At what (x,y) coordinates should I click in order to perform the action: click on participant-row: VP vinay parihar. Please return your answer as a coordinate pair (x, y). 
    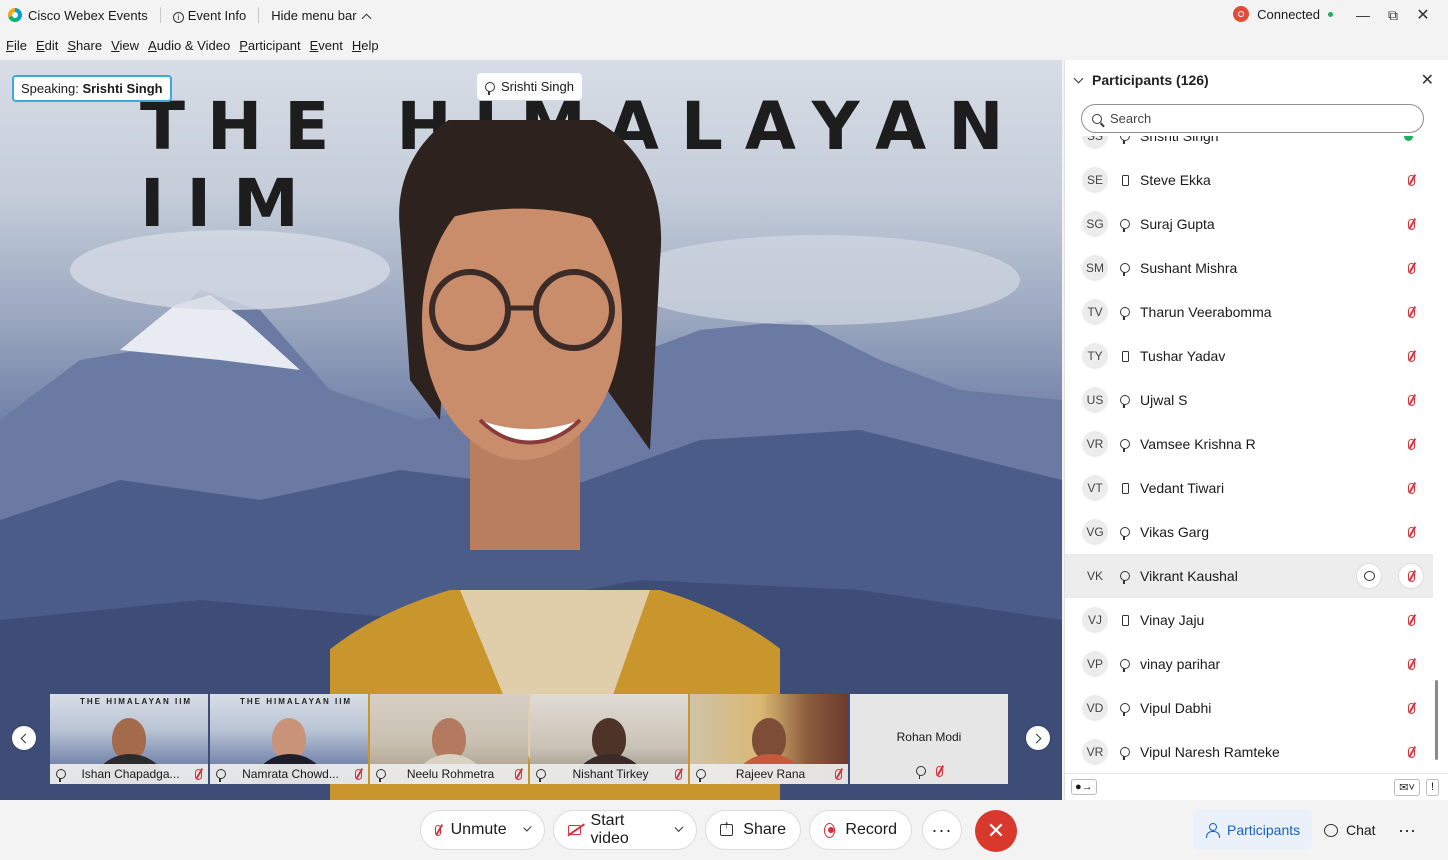
    Looking at the image, I should click on (1249, 664).